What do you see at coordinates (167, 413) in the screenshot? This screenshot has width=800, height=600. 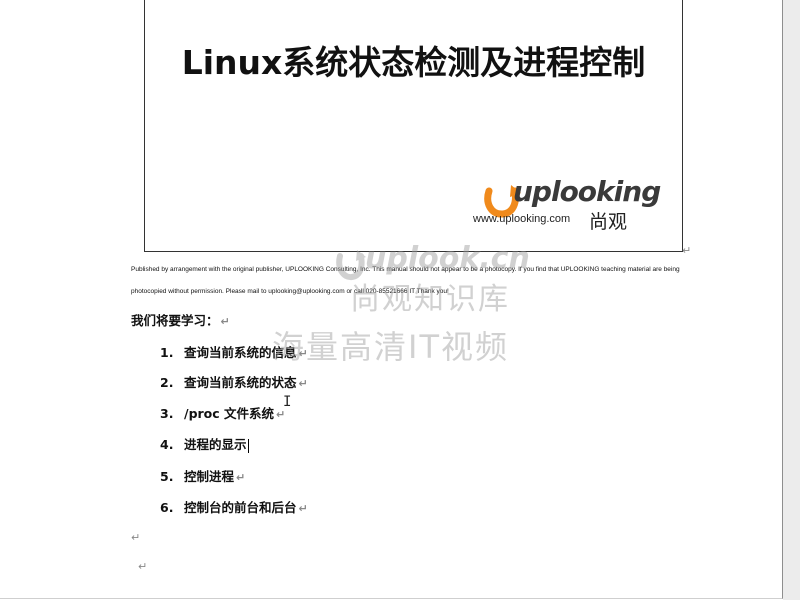 I see `list-number: 3.` at bounding box center [167, 413].